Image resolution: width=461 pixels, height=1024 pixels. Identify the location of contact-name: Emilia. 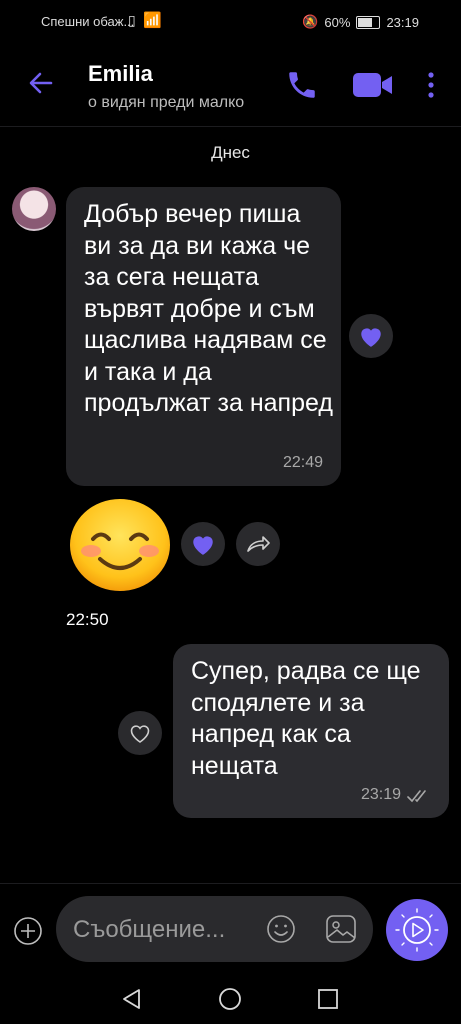
(120, 74).